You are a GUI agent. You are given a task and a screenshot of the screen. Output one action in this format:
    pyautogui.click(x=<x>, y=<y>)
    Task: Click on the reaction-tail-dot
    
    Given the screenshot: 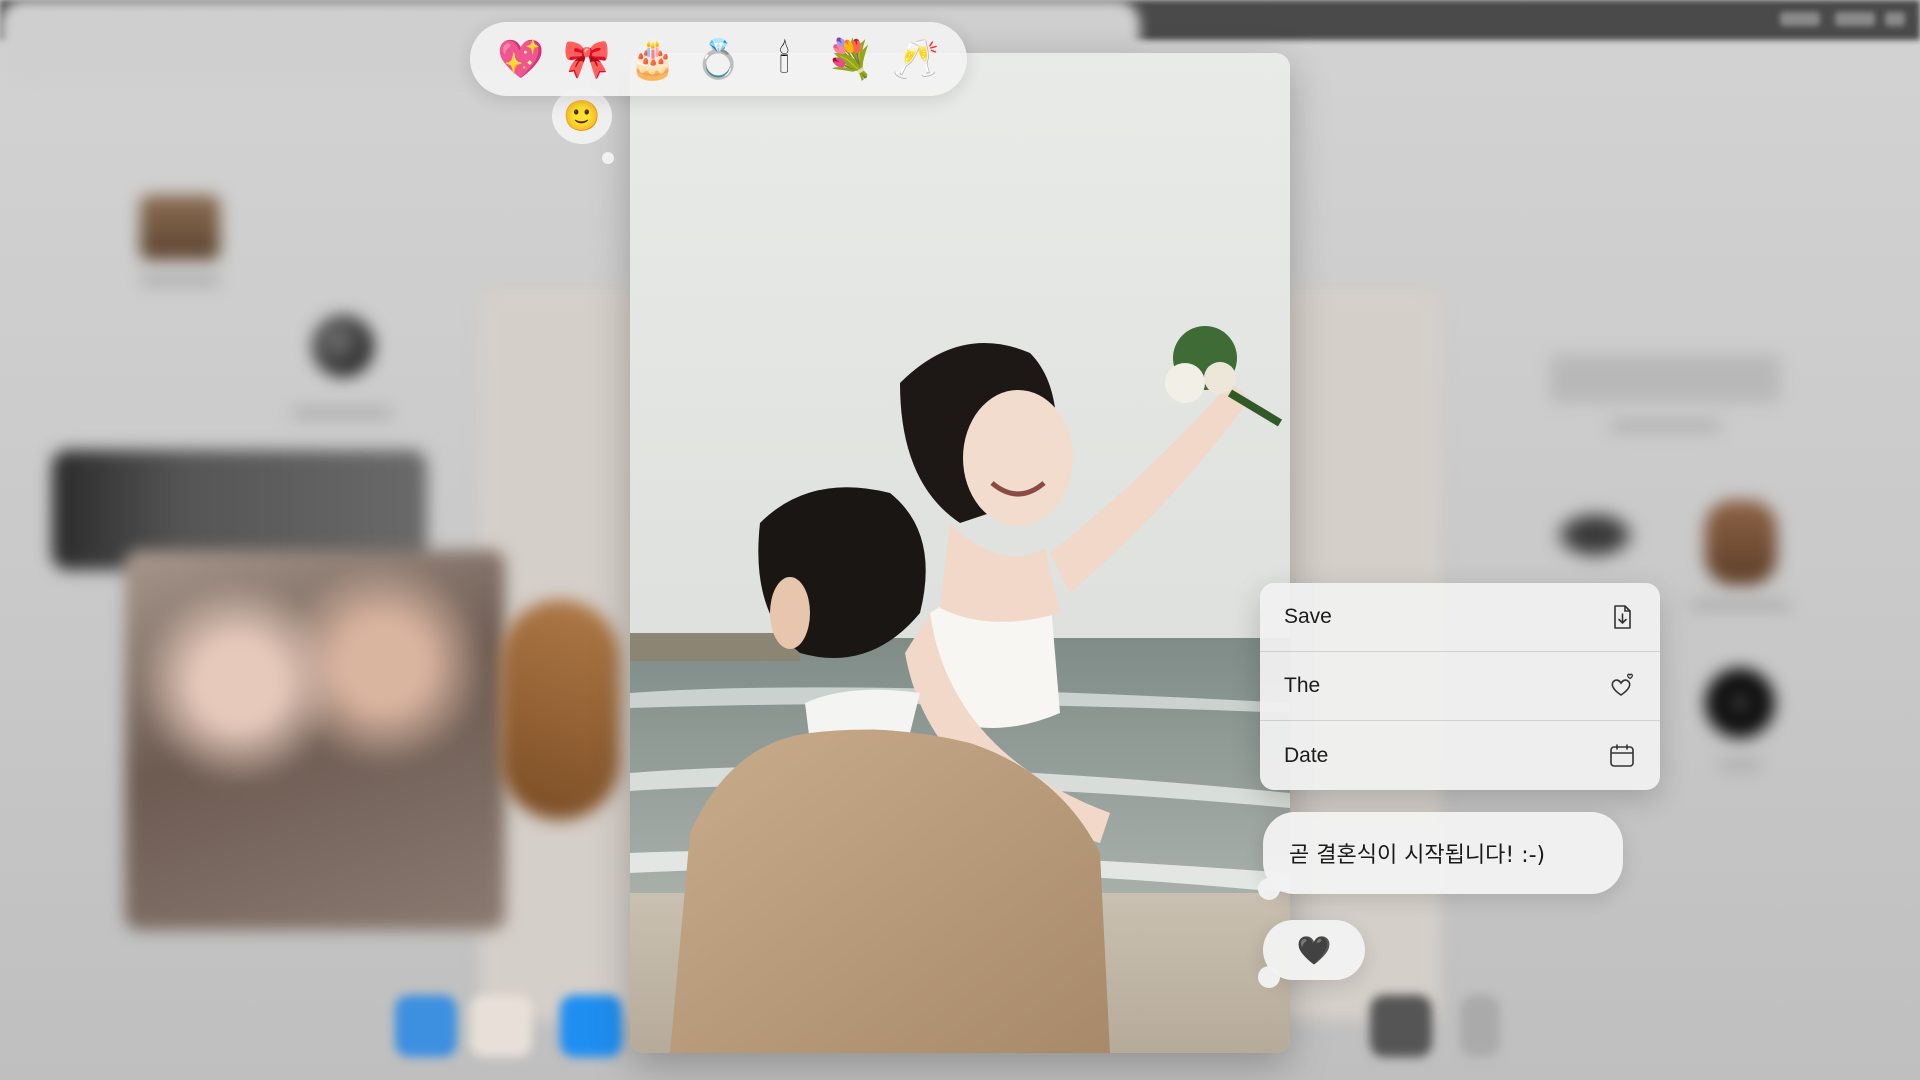 What is the action you would take?
    pyautogui.click(x=608, y=158)
    